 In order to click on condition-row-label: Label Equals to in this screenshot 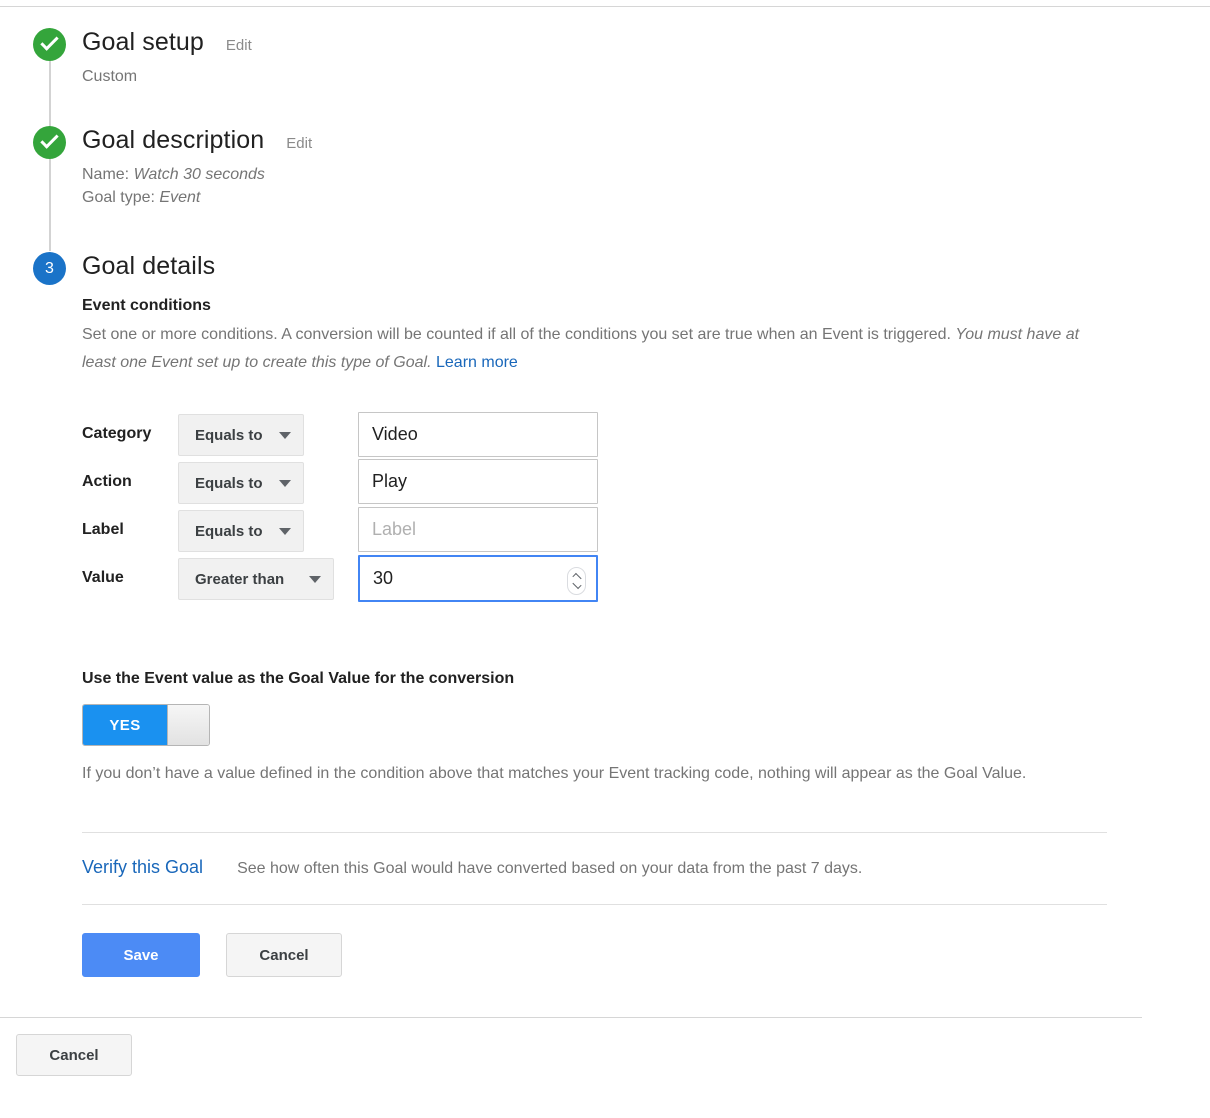, I will do `click(646, 531)`.